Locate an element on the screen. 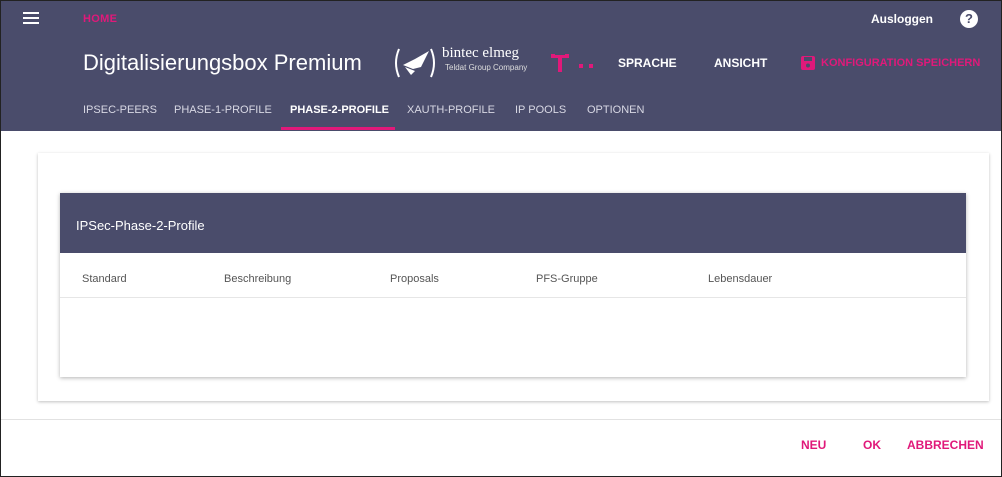  panel-header: IPSec-Phase-2-Profile is located at coordinates (513, 223).